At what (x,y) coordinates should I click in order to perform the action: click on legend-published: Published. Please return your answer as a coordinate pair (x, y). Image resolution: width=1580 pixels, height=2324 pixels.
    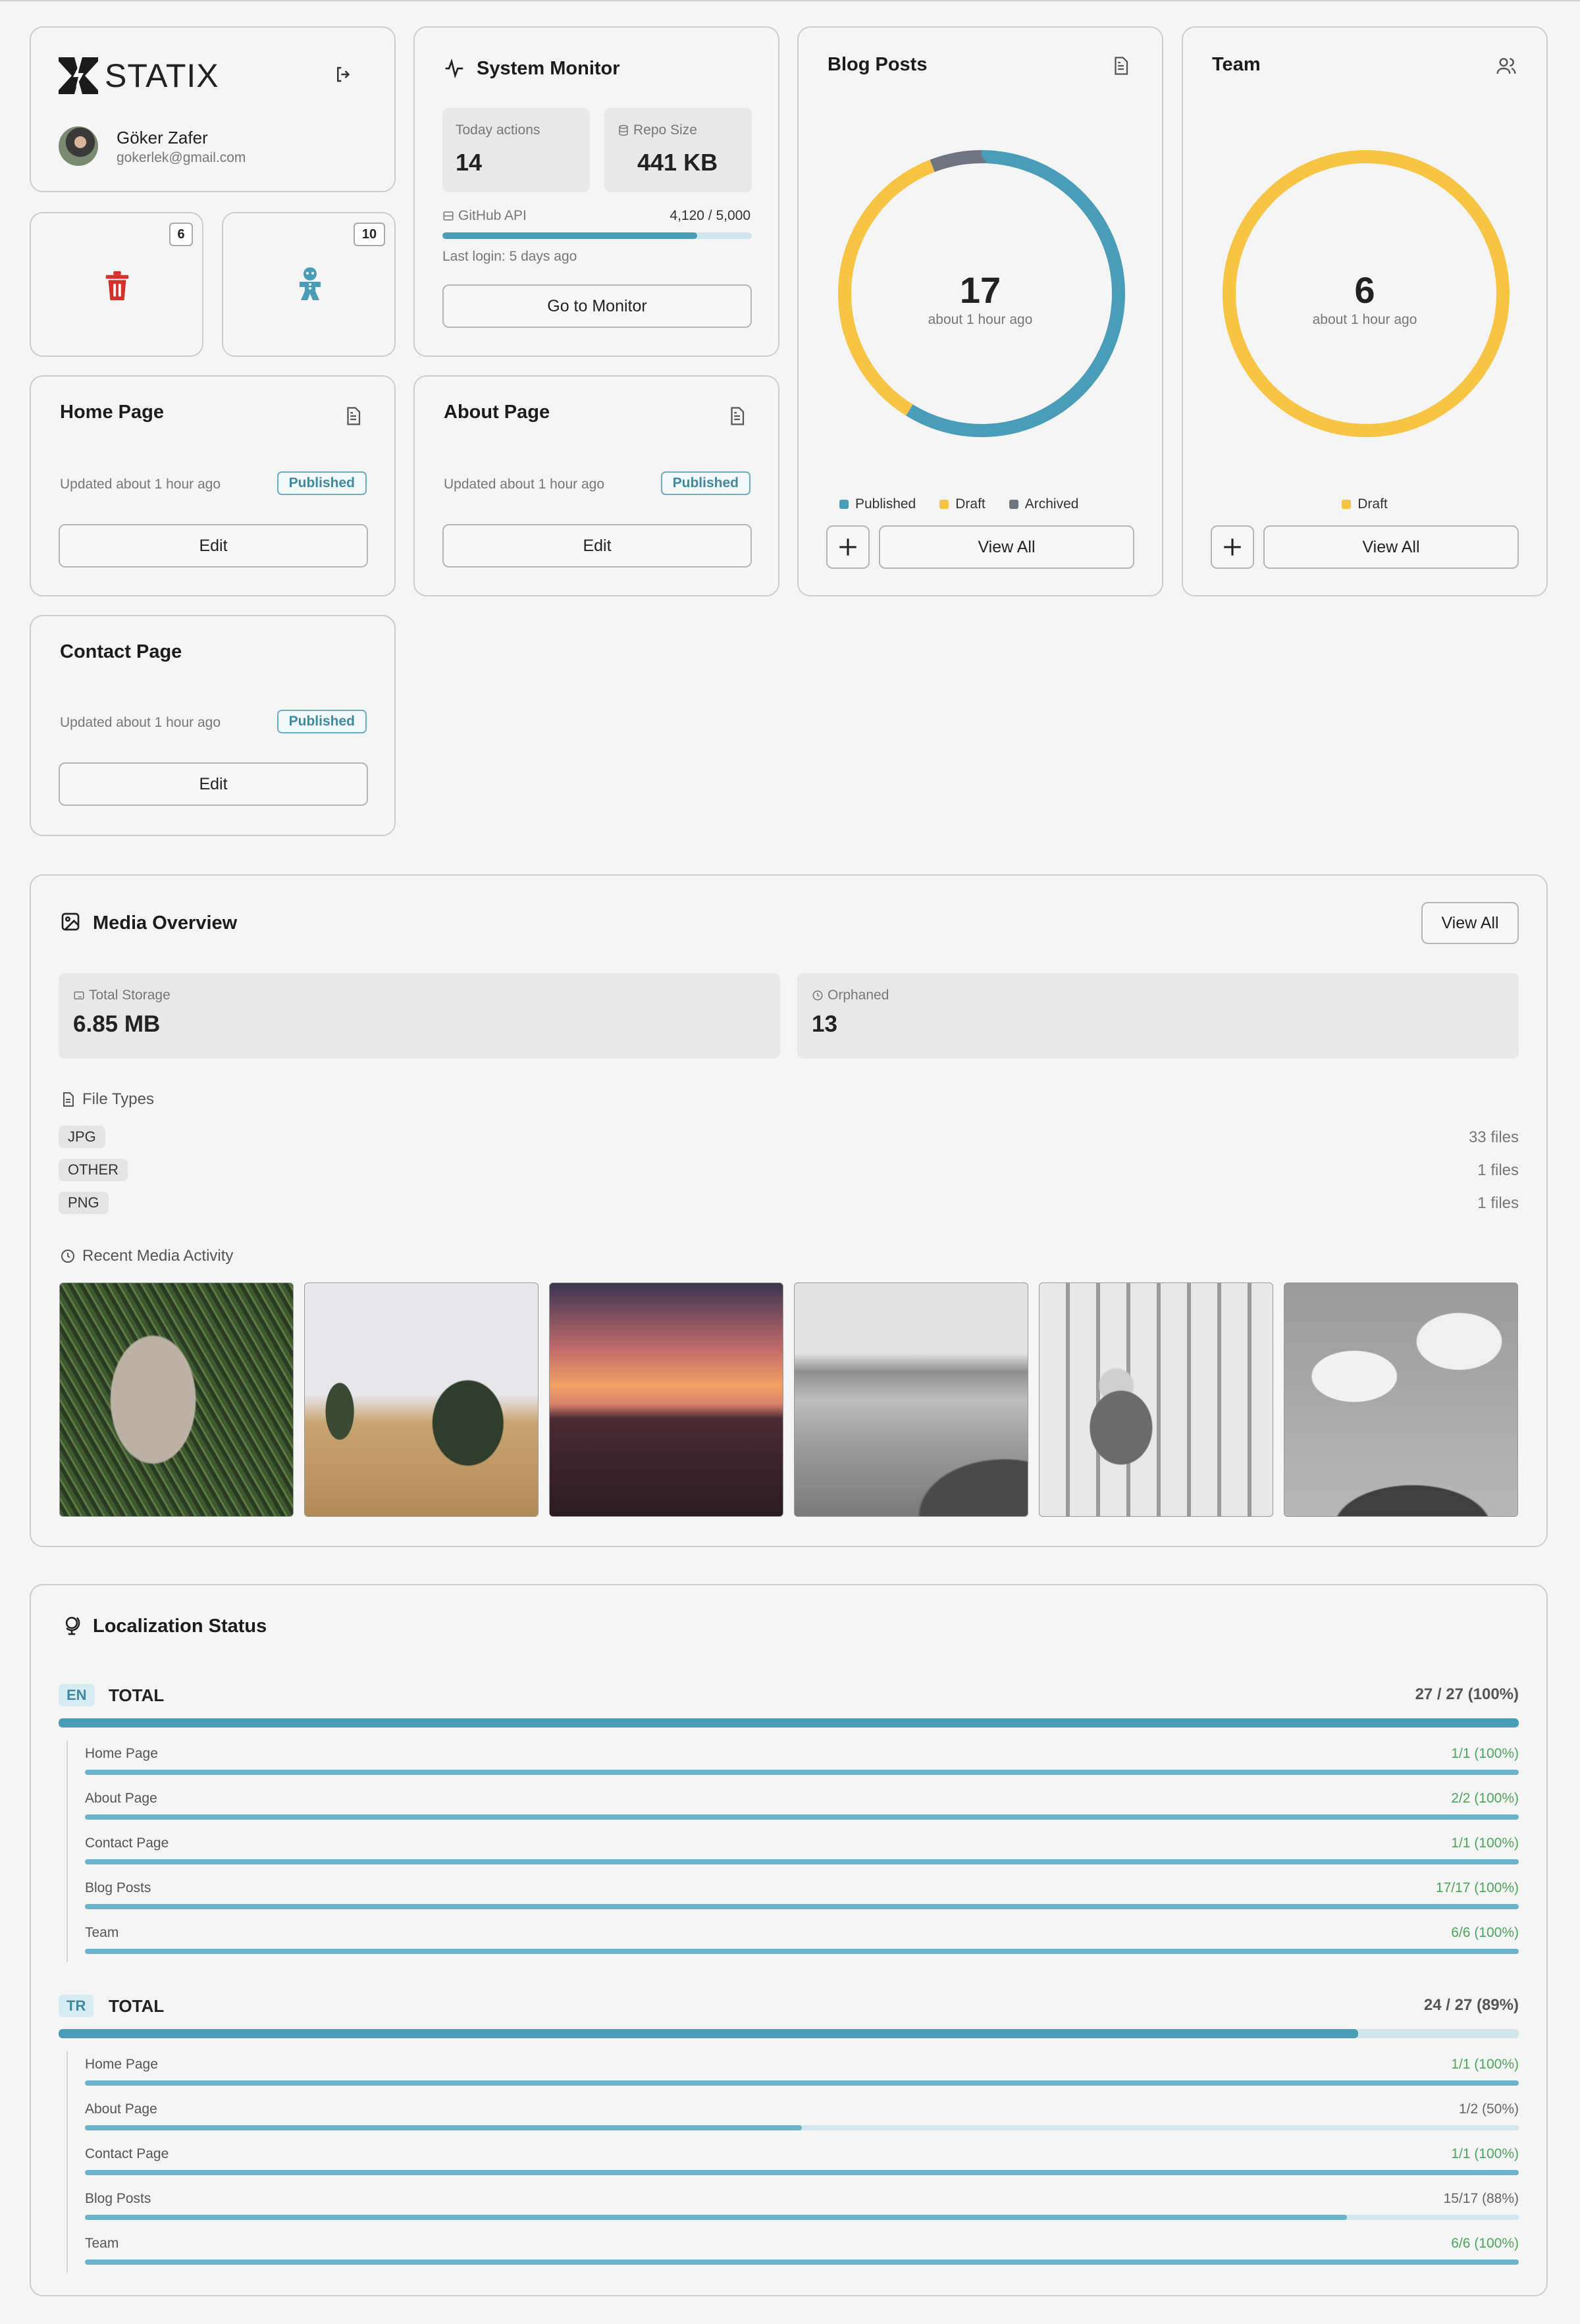
    Looking at the image, I should click on (878, 504).